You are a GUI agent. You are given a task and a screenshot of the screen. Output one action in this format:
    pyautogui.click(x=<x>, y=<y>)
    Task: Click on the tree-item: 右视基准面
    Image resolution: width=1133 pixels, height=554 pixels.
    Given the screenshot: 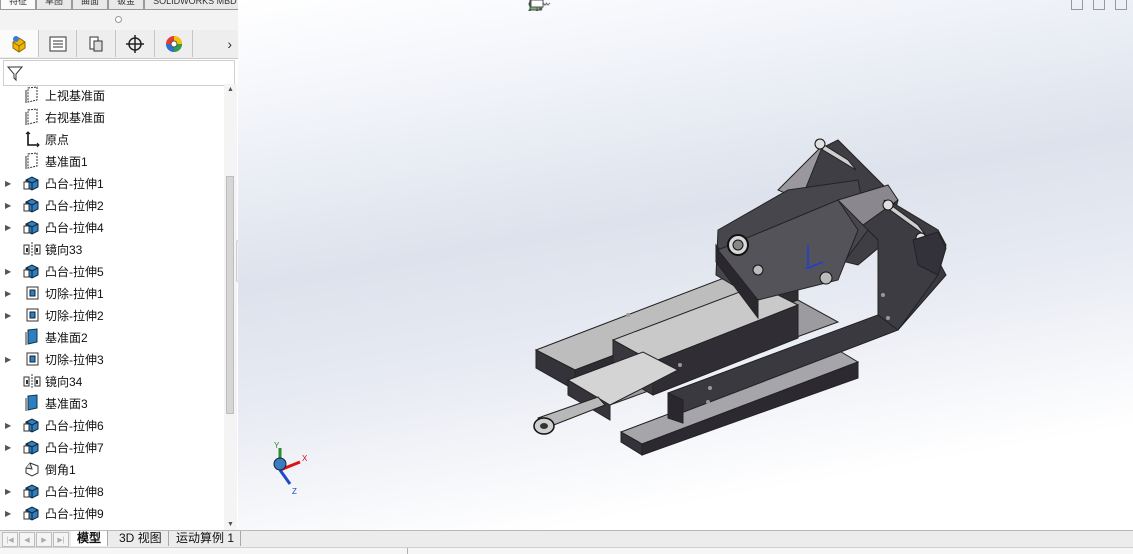 What is the action you would take?
    pyautogui.click(x=112, y=117)
    